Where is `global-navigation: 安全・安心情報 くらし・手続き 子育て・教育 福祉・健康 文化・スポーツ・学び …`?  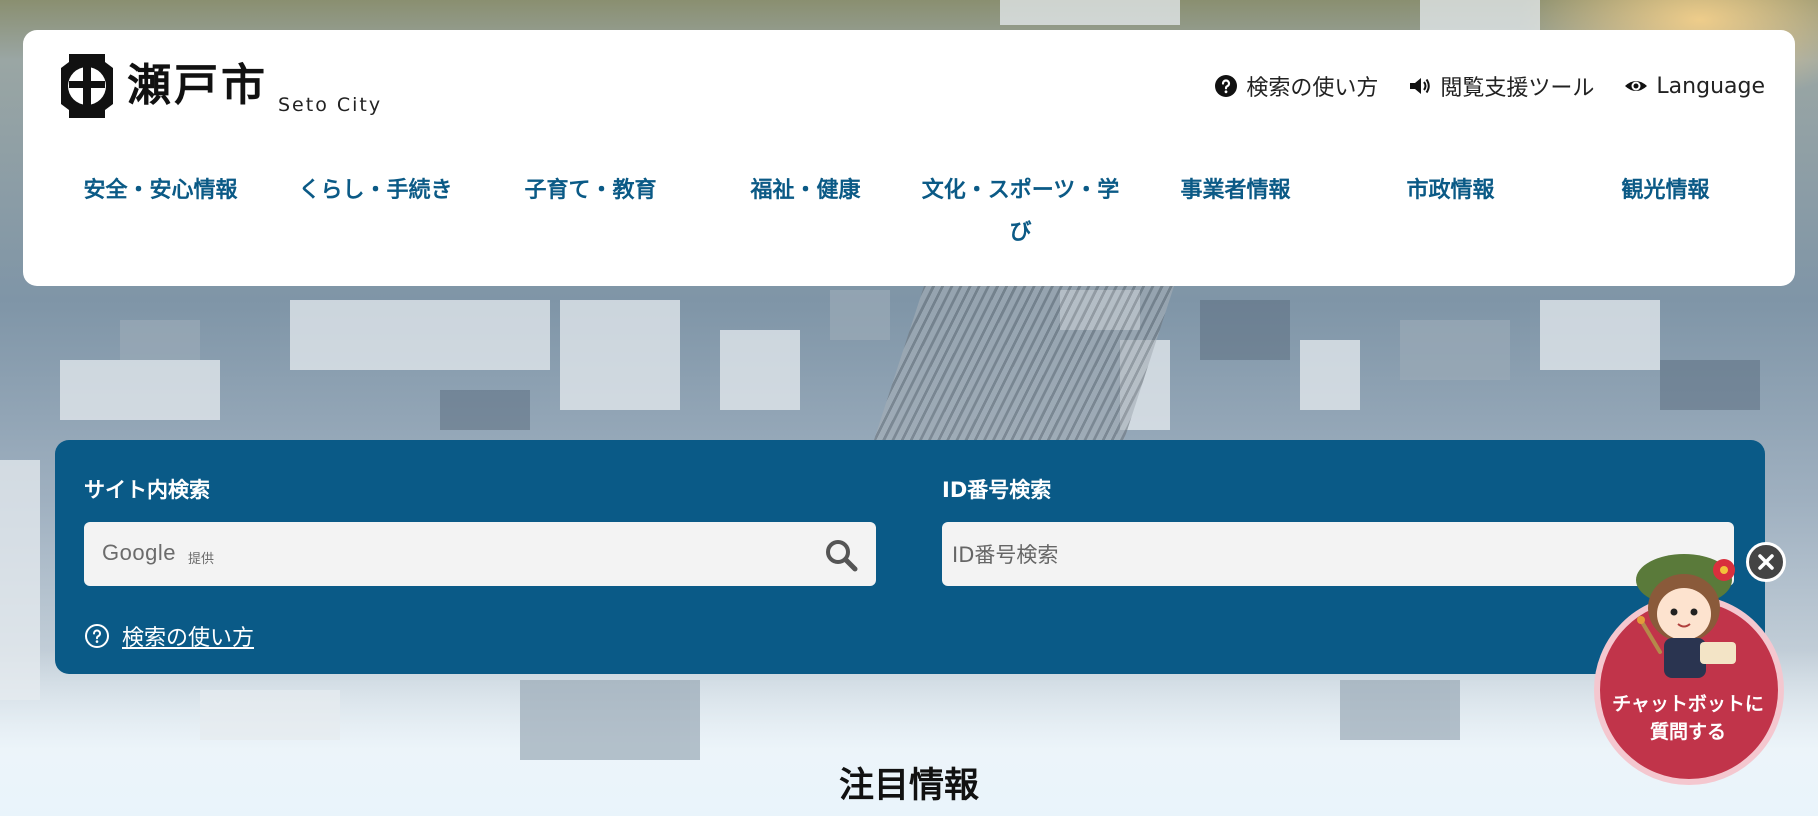 global-navigation: 安全・安心情報 くらし・手続き 子育て・教育 福祉・健康 文化・スポーツ・学び … is located at coordinates (913, 212).